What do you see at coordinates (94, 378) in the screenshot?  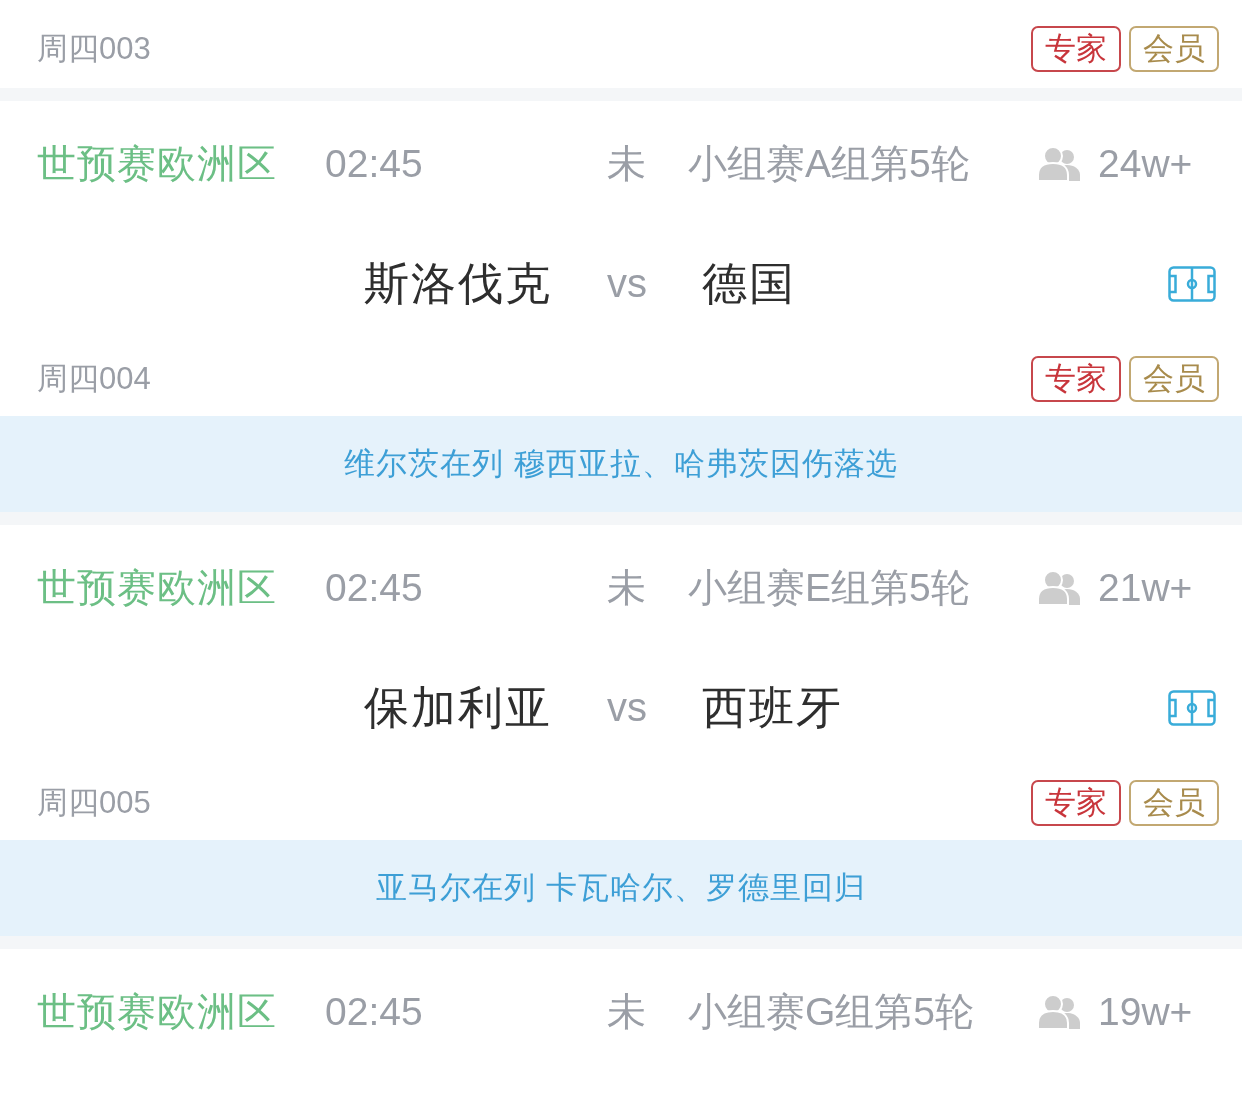 I see `match-code: 周四004` at bounding box center [94, 378].